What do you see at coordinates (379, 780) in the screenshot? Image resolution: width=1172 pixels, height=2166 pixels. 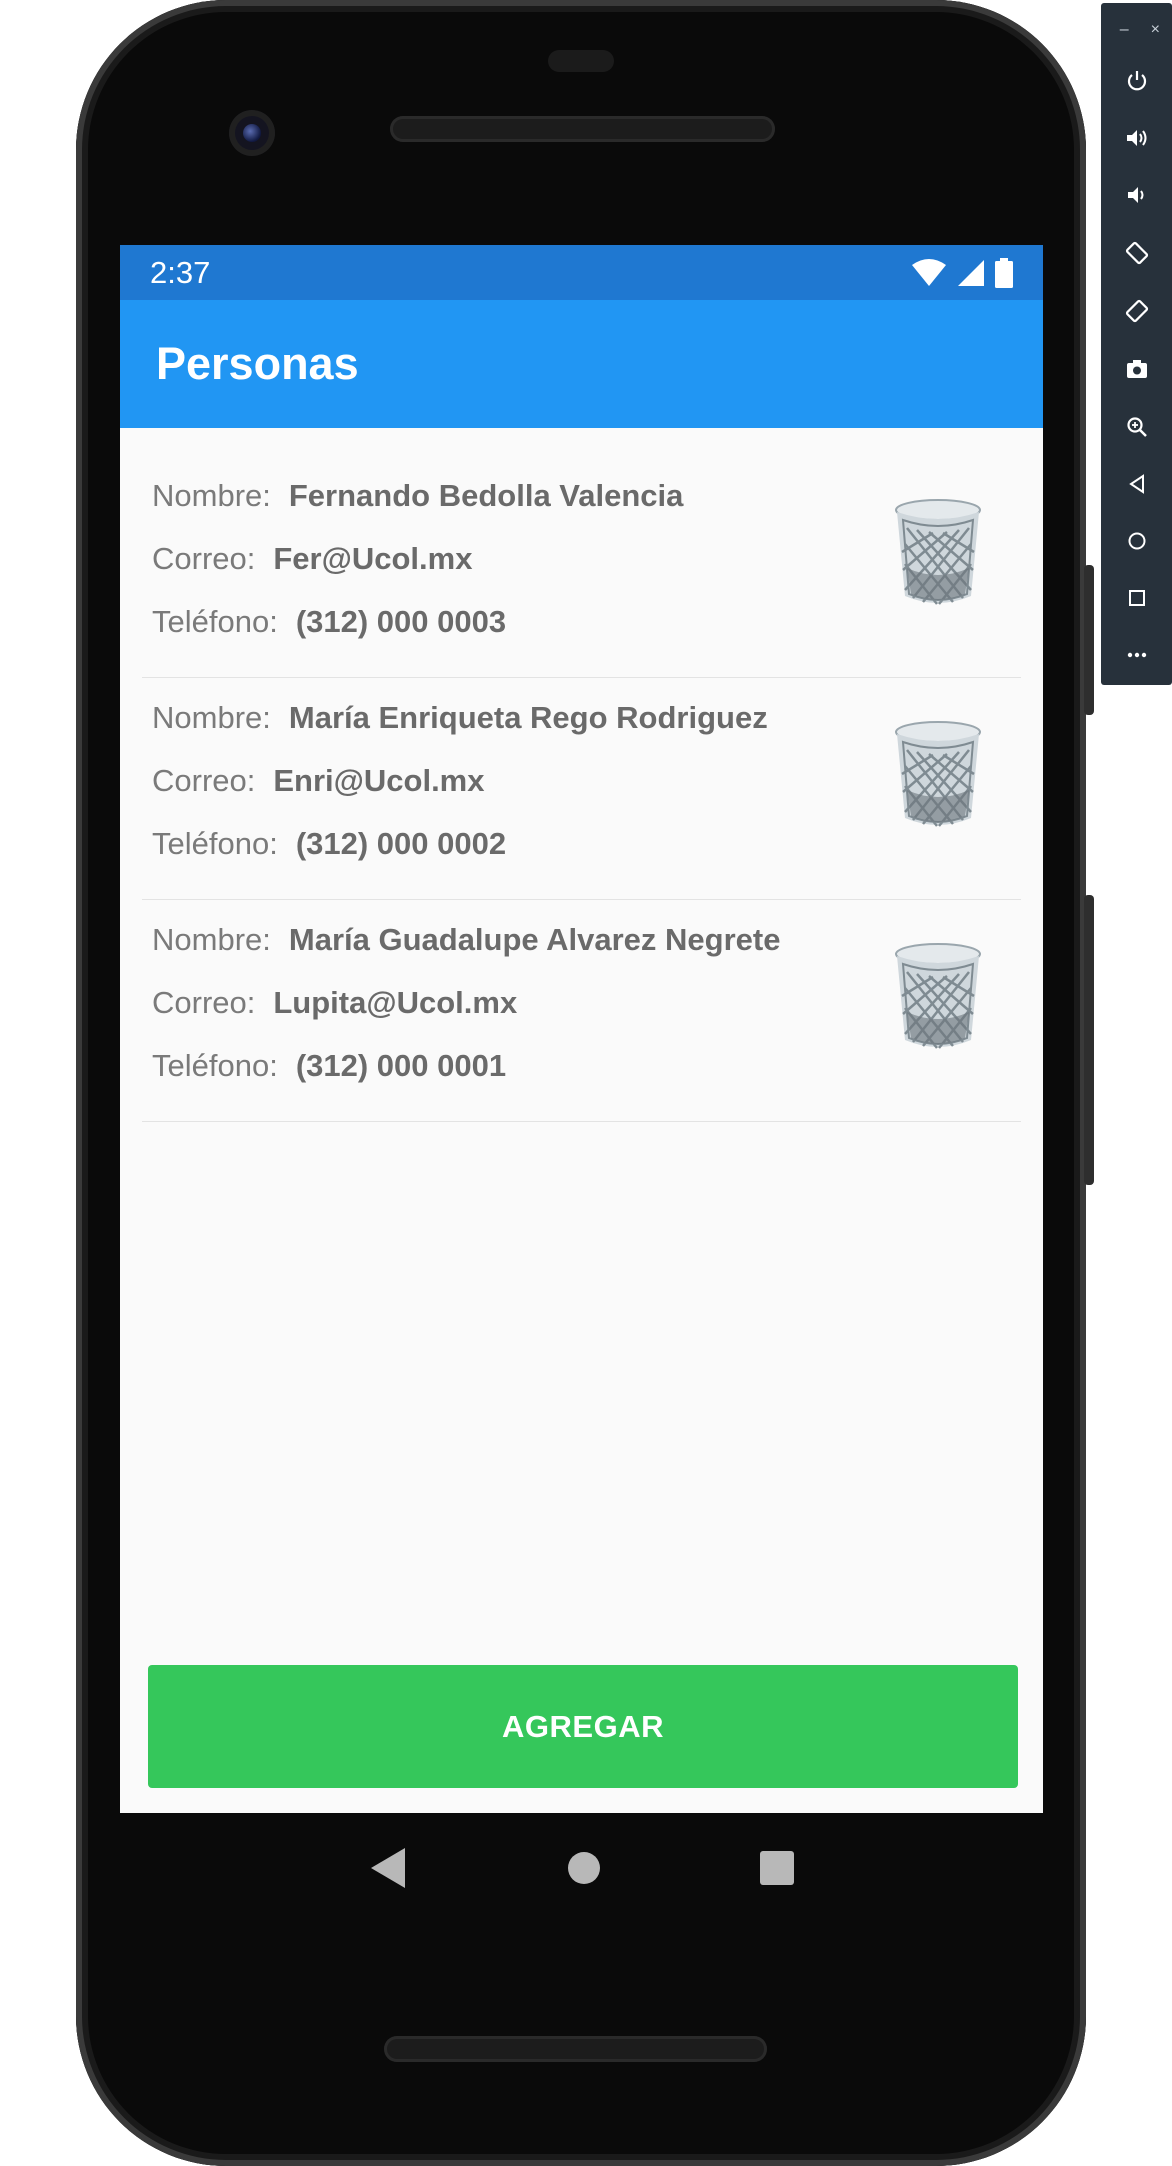 I see `email-value: Enri@Ucol.mx` at bounding box center [379, 780].